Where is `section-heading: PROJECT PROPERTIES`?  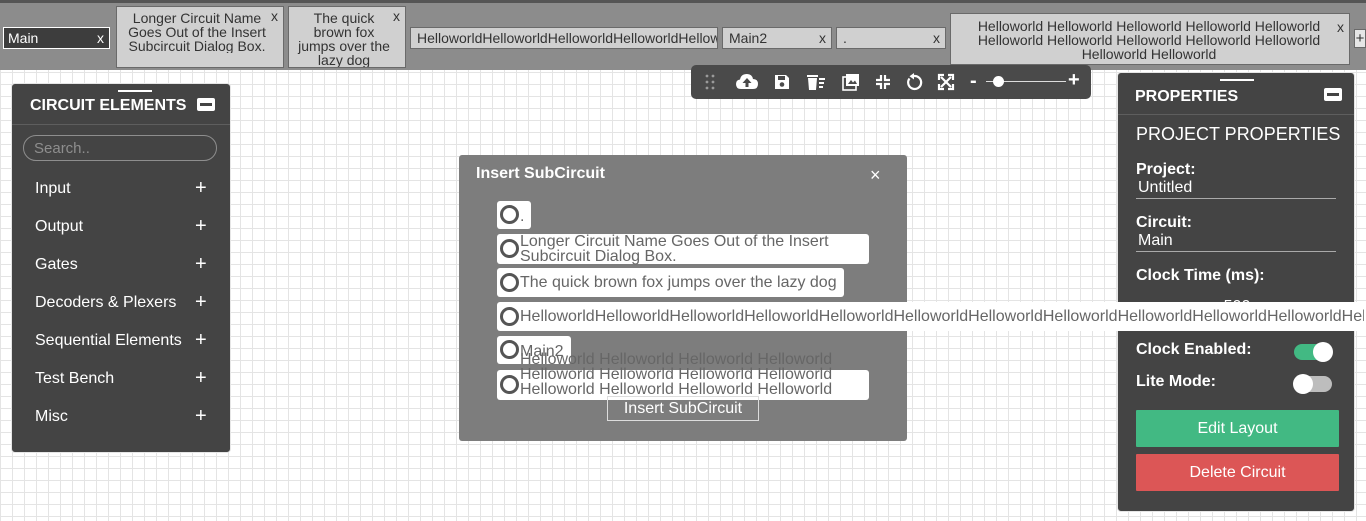
section-heading: PROJECT PROPERTIES is located at coordinates (1238, 134).